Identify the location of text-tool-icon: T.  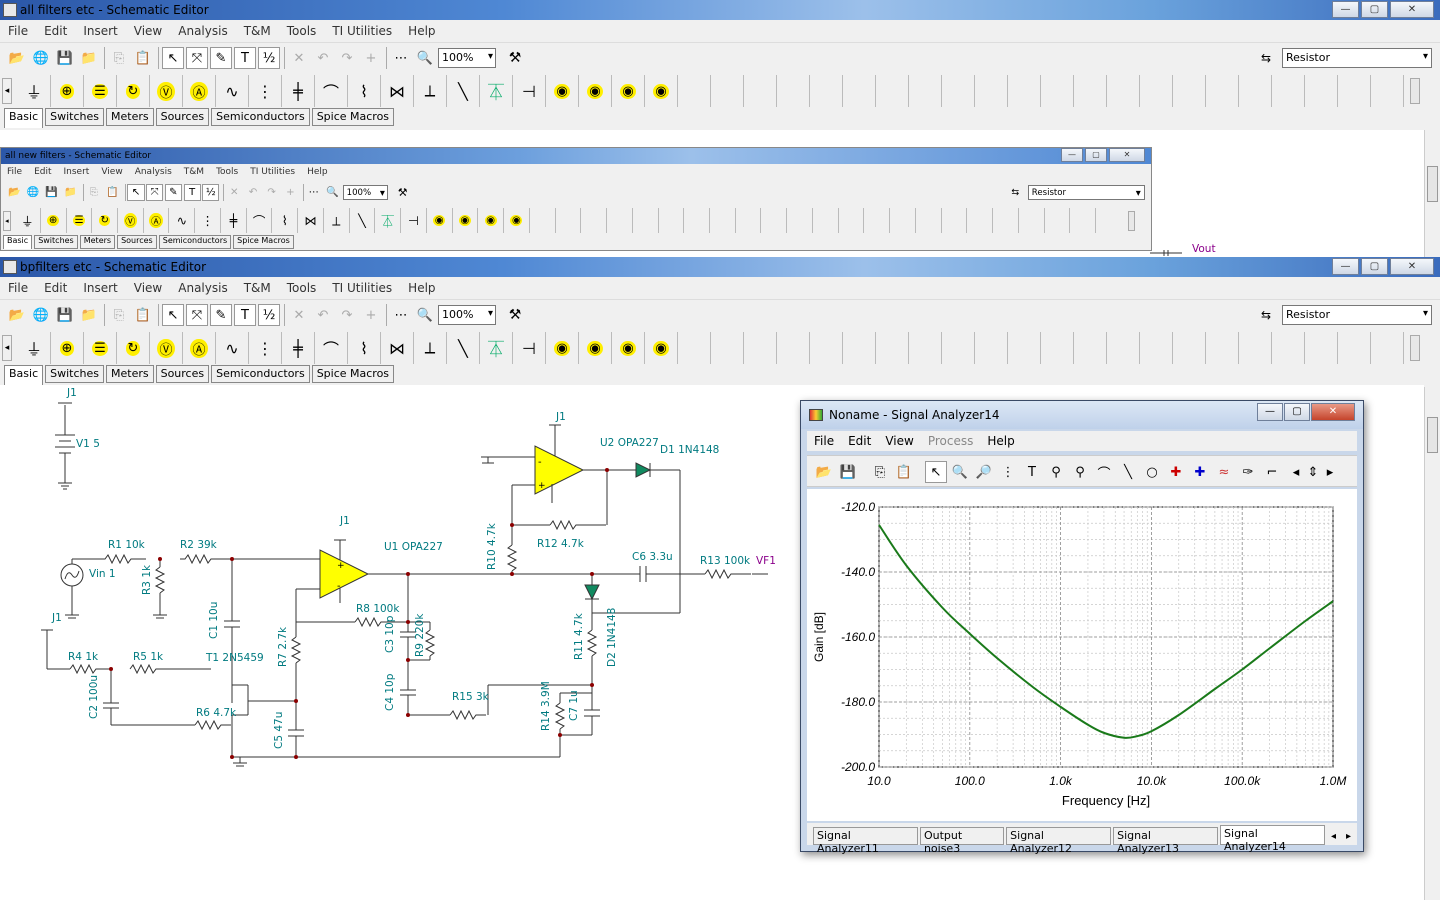
(1032, 472).